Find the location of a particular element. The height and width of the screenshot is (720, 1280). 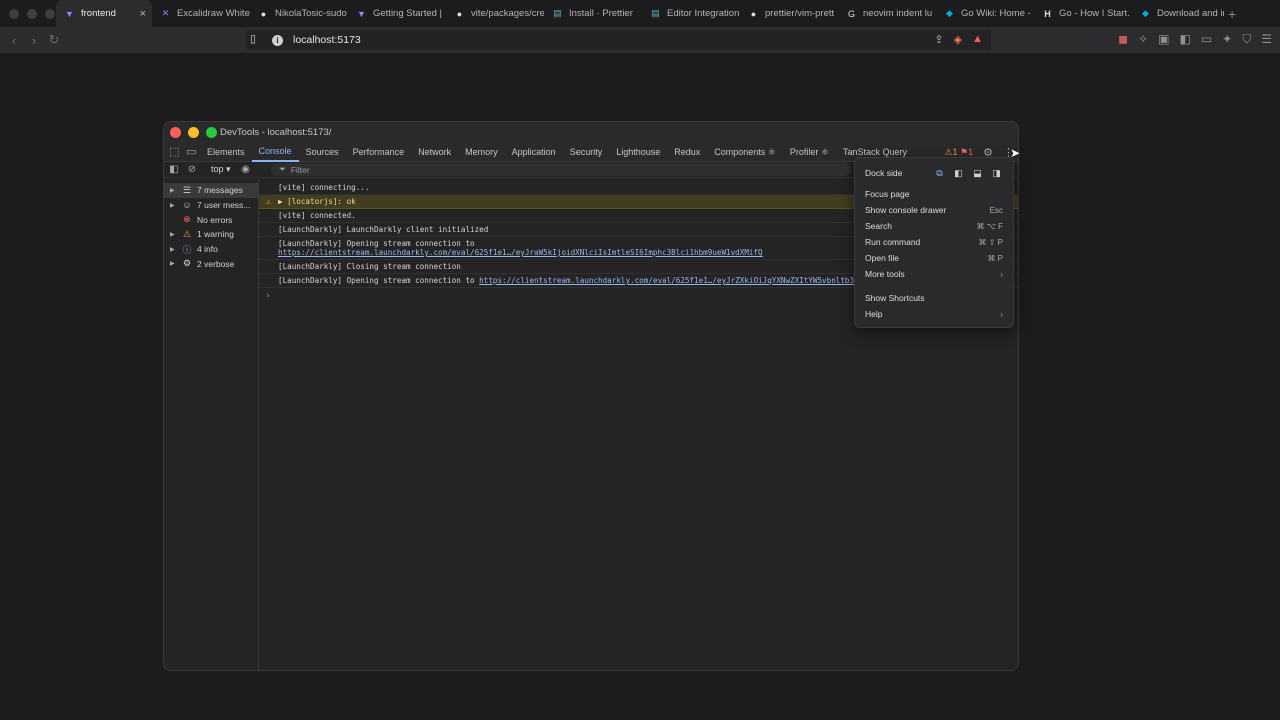

tab-components: Components ⚛ is located at coordinates (745, 152).